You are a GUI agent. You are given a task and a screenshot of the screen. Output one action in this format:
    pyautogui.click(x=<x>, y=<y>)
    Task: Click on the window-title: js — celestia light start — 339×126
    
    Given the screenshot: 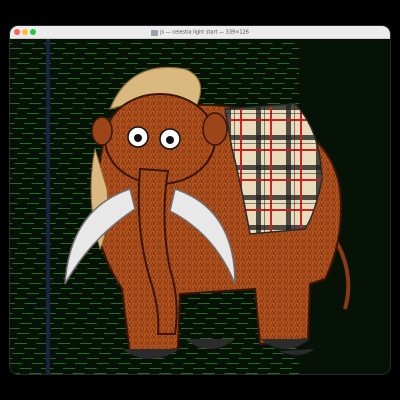 What is the action you would take?
    pyautogui.click(x=204, y=32)
    